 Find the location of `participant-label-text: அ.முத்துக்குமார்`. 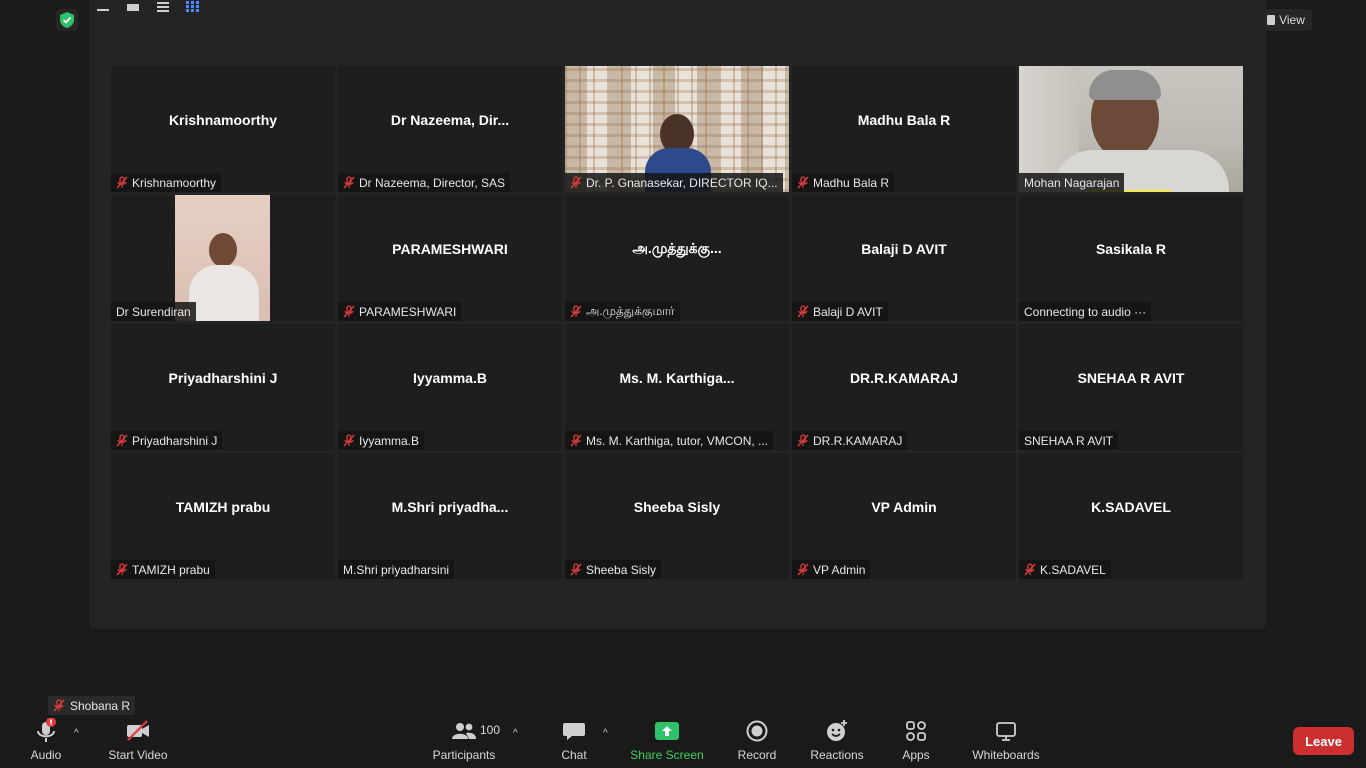

participant-label-text: அ.முத்துக்குமார் is located at coordinates (630, 310).